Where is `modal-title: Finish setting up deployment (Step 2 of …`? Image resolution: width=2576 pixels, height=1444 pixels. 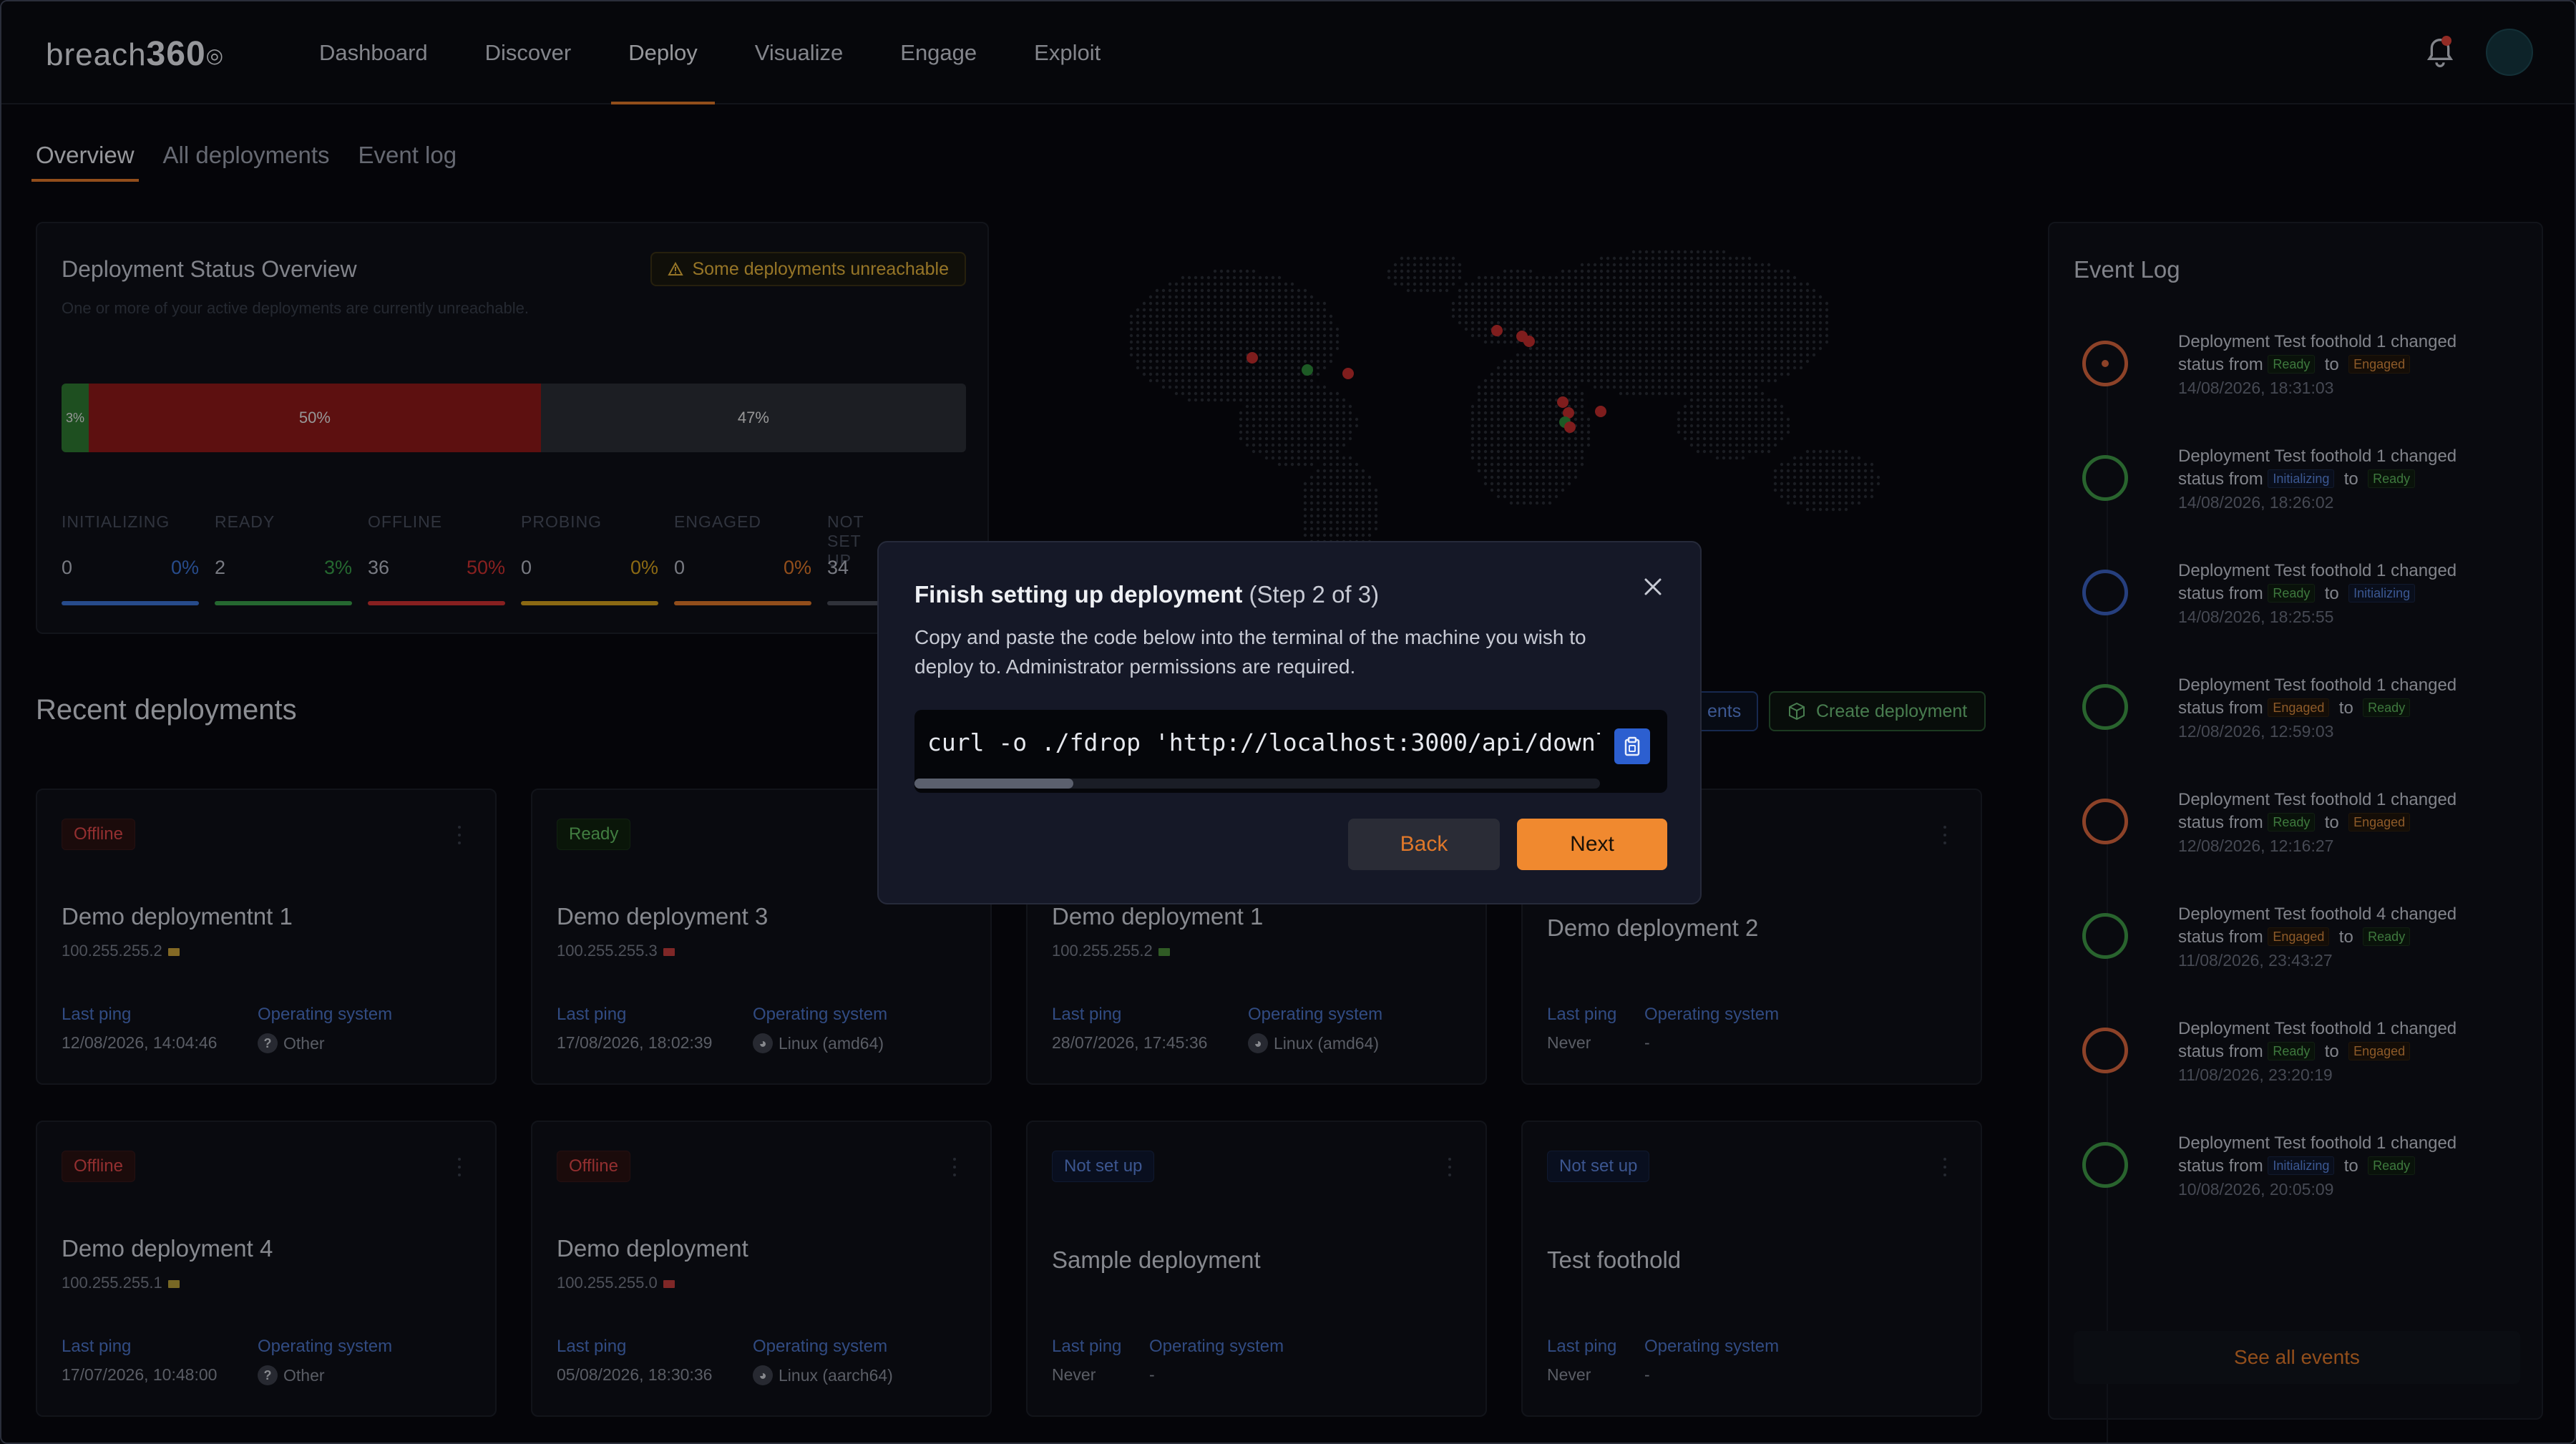 modal-title: Finish setting up deployment (Step 2 of … is located at coordinates (1147, 594).